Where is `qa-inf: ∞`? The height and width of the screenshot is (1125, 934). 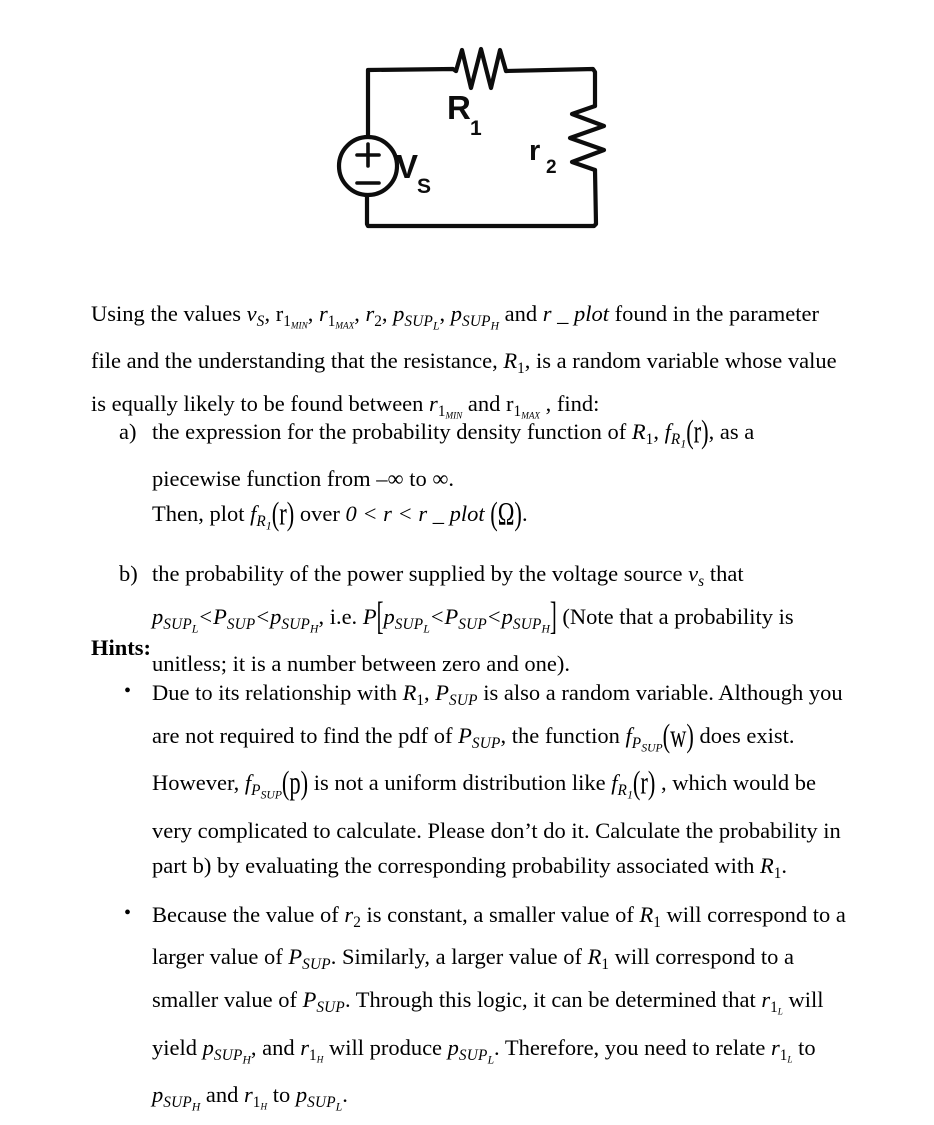
qa-inf: ∞ is located at coordinates (440, 479).